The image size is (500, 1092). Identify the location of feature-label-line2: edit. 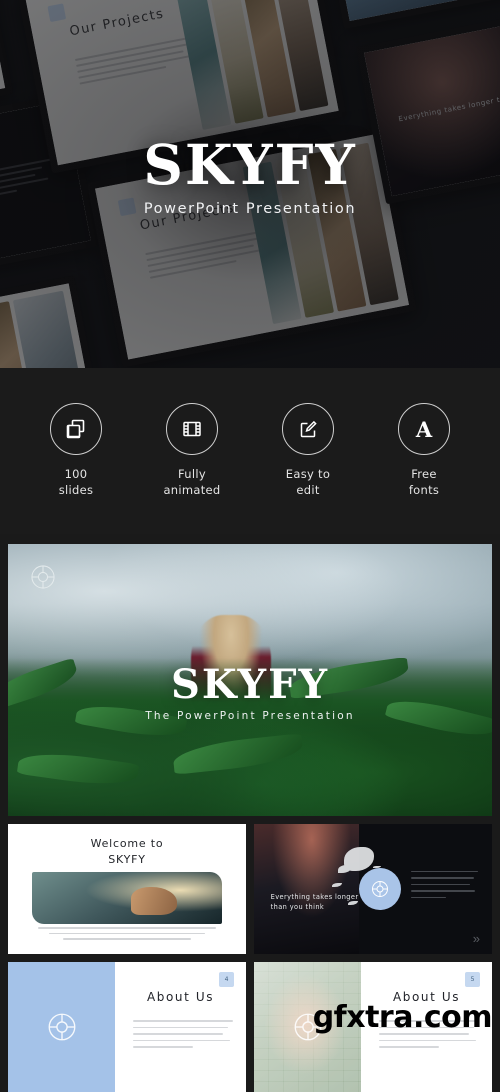
(308, 490).